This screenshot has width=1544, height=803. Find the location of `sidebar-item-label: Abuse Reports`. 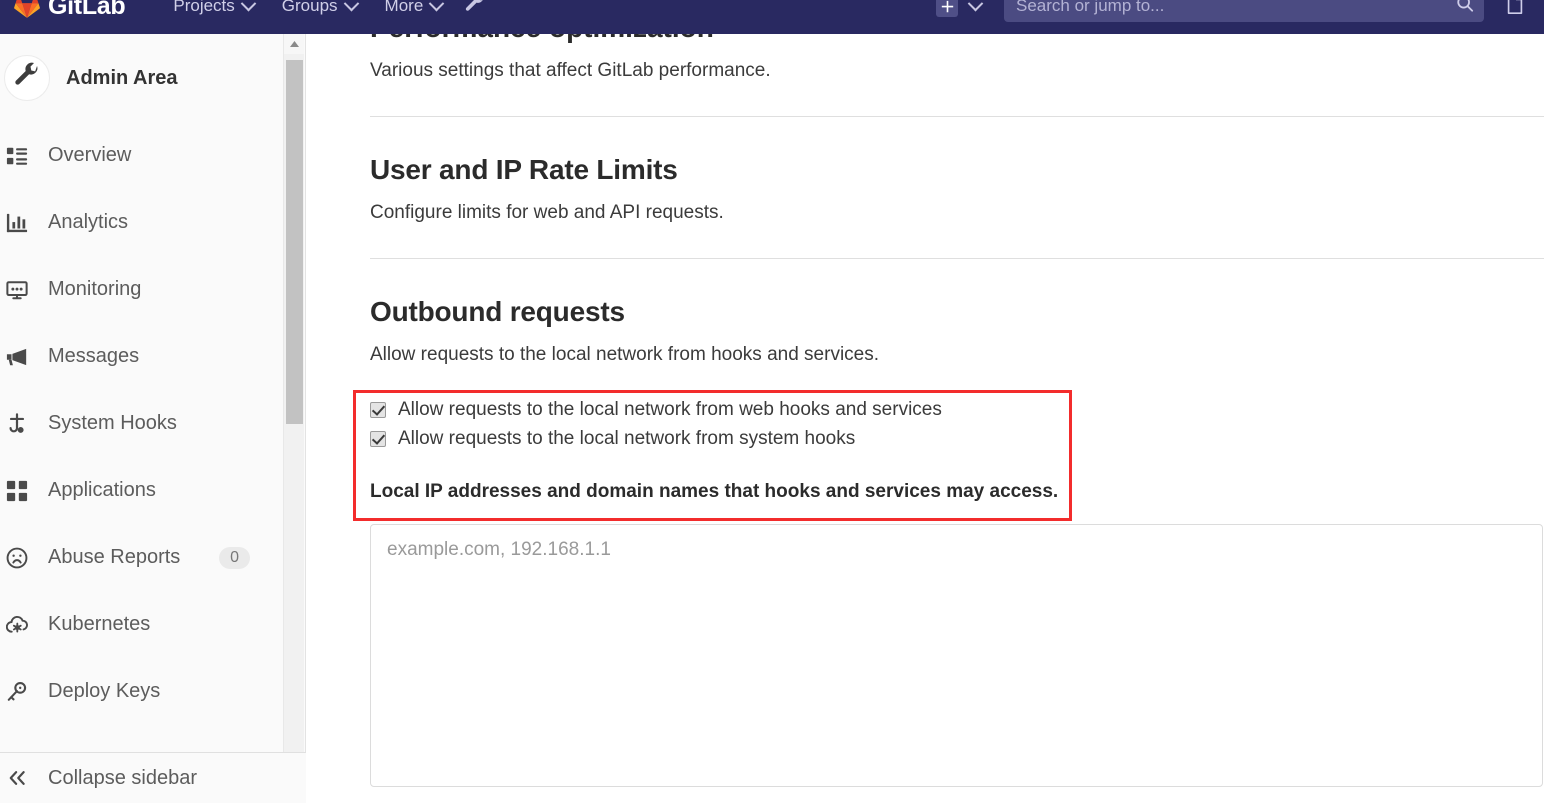

sidebar-item-label: Abuse Reports is located at coordinates (114, 557).